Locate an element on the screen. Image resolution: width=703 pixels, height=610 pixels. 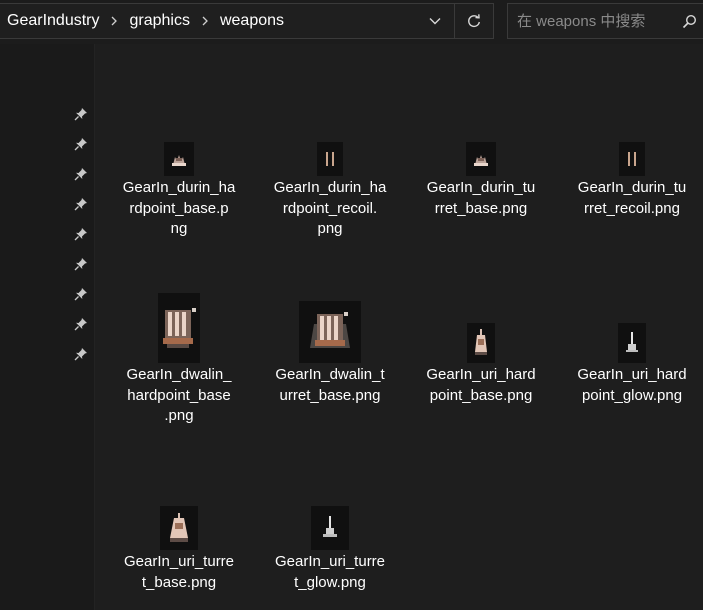
file-name: GearIn_durin_ha rdpoint_recoil. png is located at coordinates (330, 208).